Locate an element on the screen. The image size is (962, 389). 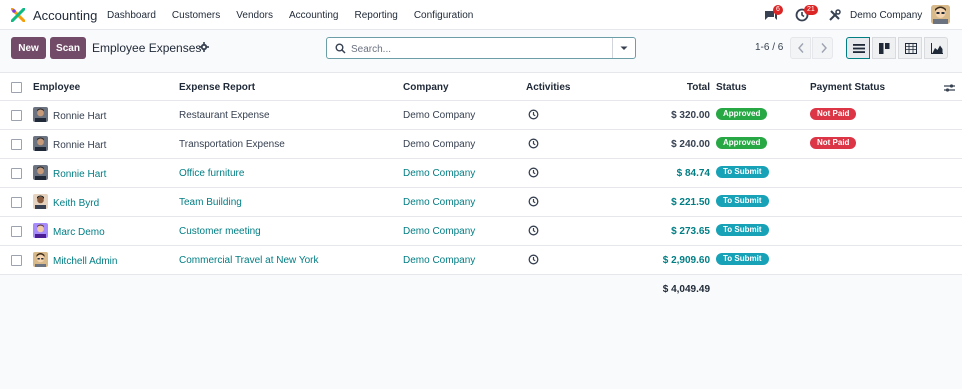
debug-tools-icon is located at coordinates (836, 16).